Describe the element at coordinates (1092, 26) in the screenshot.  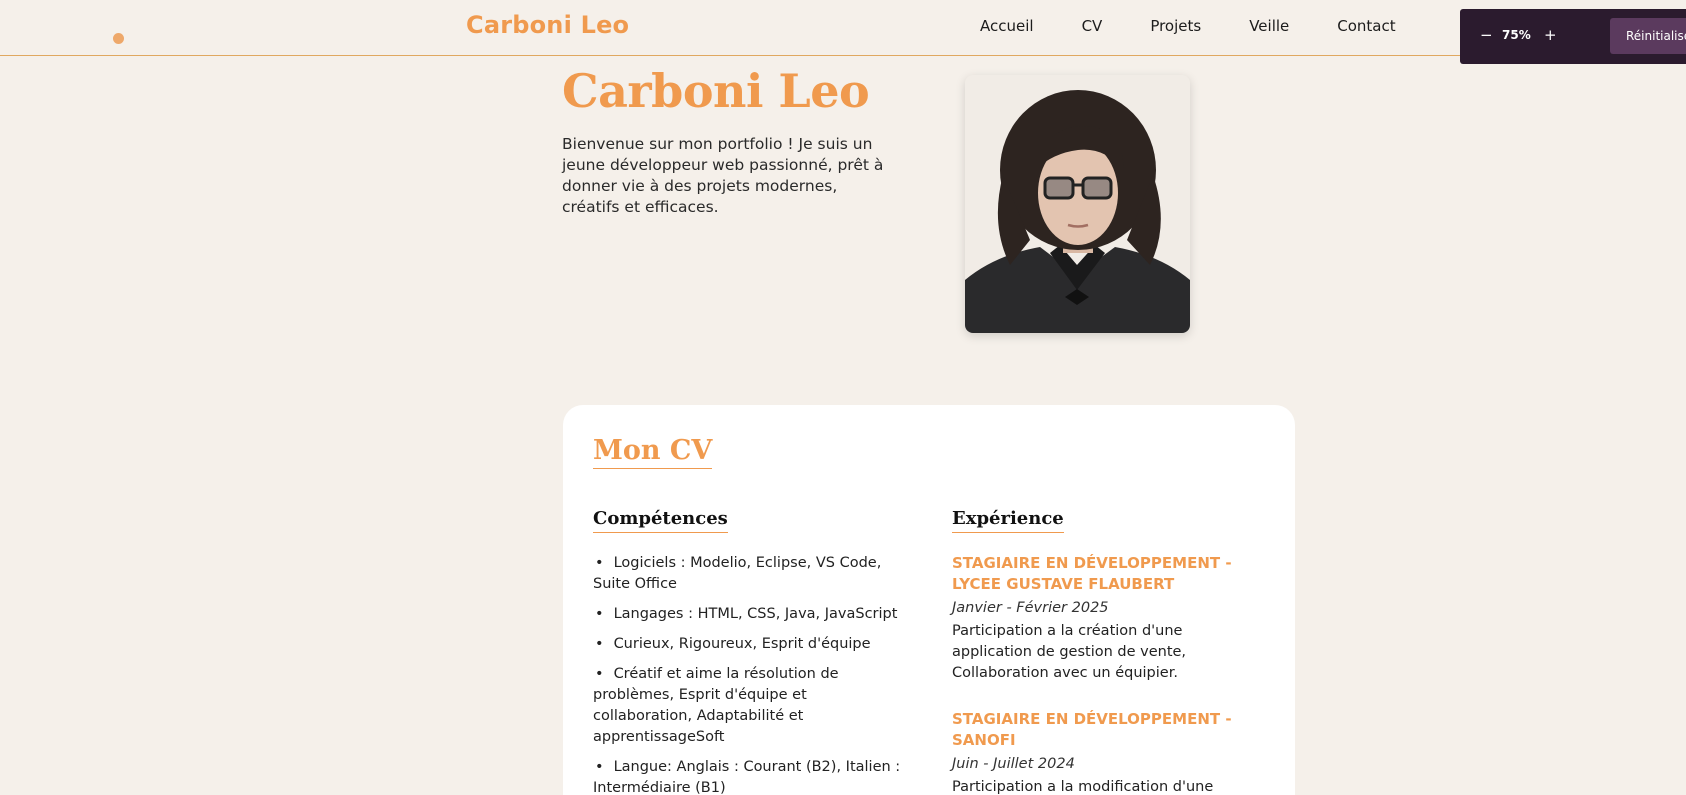
I see `nav-link-cv: CV` at that location.